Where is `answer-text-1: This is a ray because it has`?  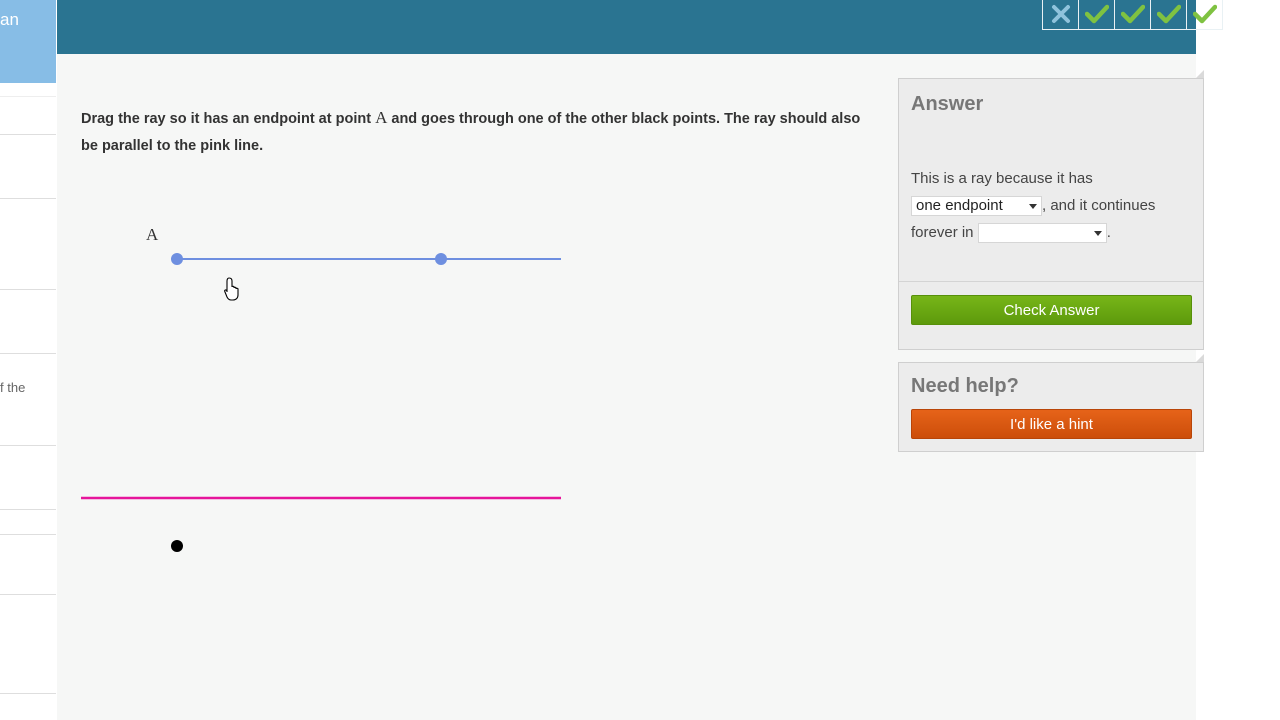
answer-text-1: This is a ray because it has is located at coordinates (1002, 178).